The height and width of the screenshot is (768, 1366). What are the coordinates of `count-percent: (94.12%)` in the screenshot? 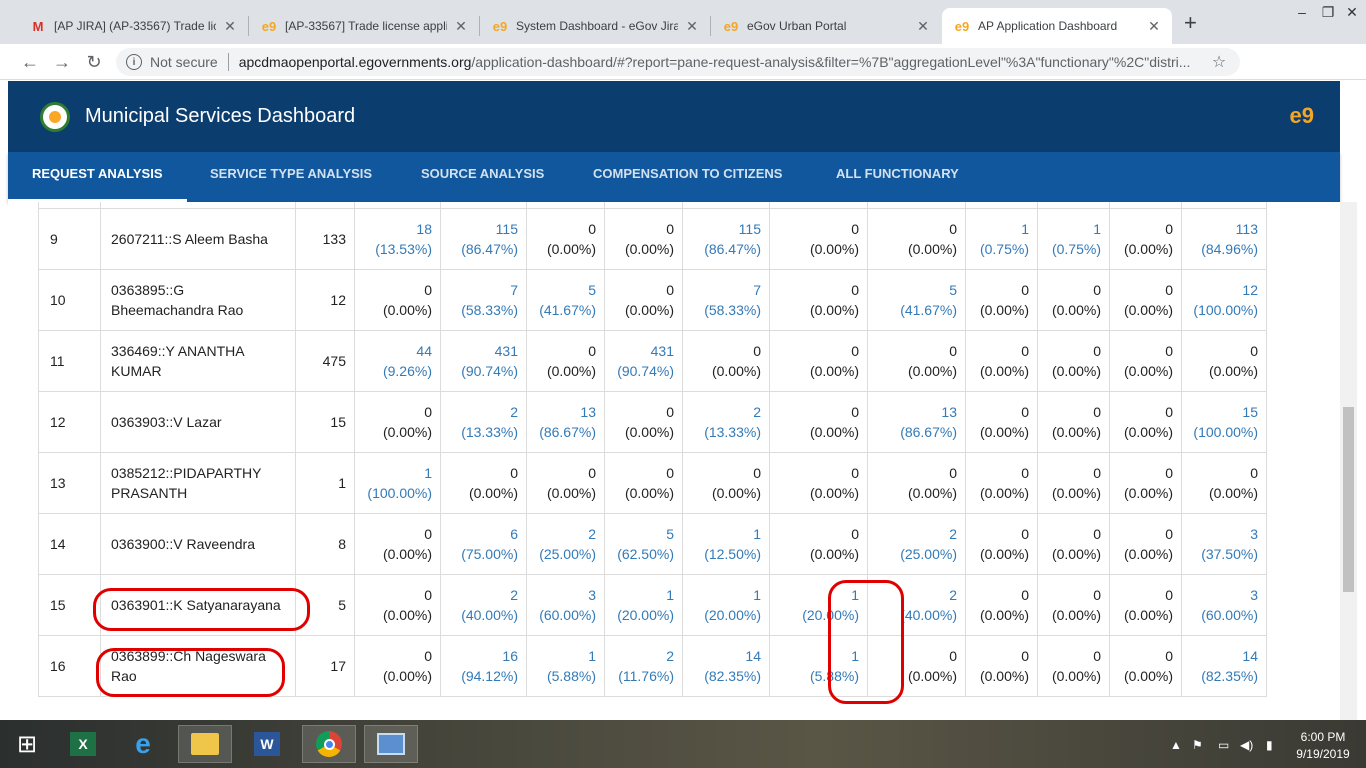 It's located at (479, 676).